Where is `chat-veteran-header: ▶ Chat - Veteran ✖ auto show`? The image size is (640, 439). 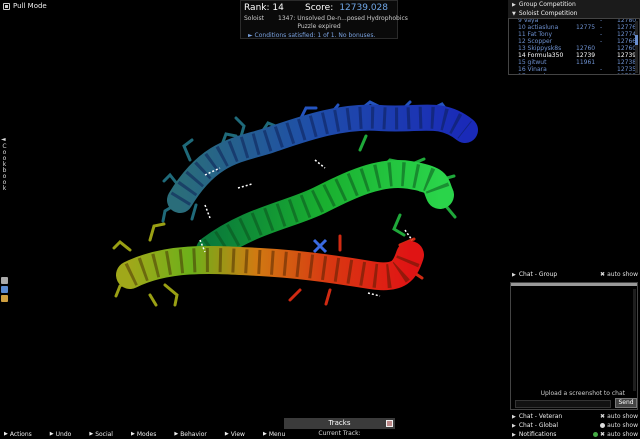 chat-veteran-header: ▶ Chat - Veteran ✖ auto show is located at coordinates (574, 416).